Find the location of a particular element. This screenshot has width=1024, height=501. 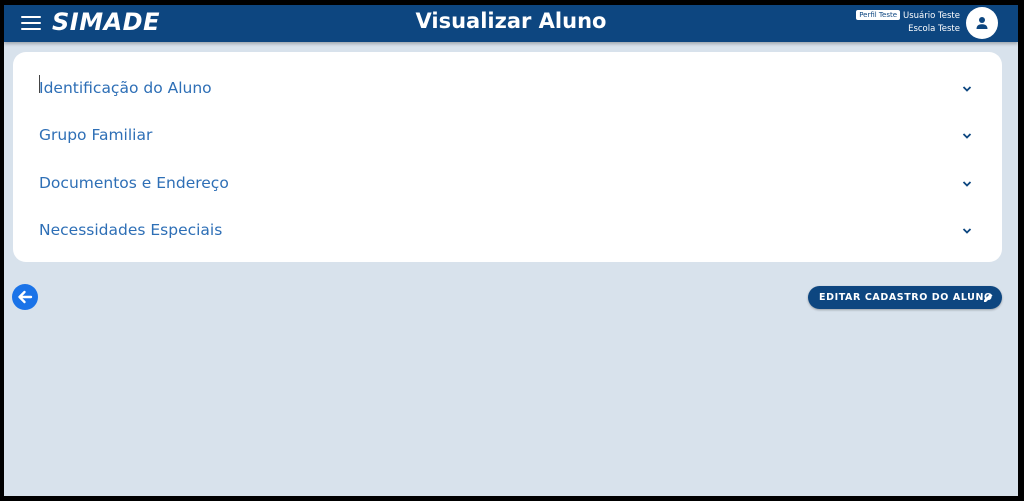

avatar-button is located at coordinates (982, 23).